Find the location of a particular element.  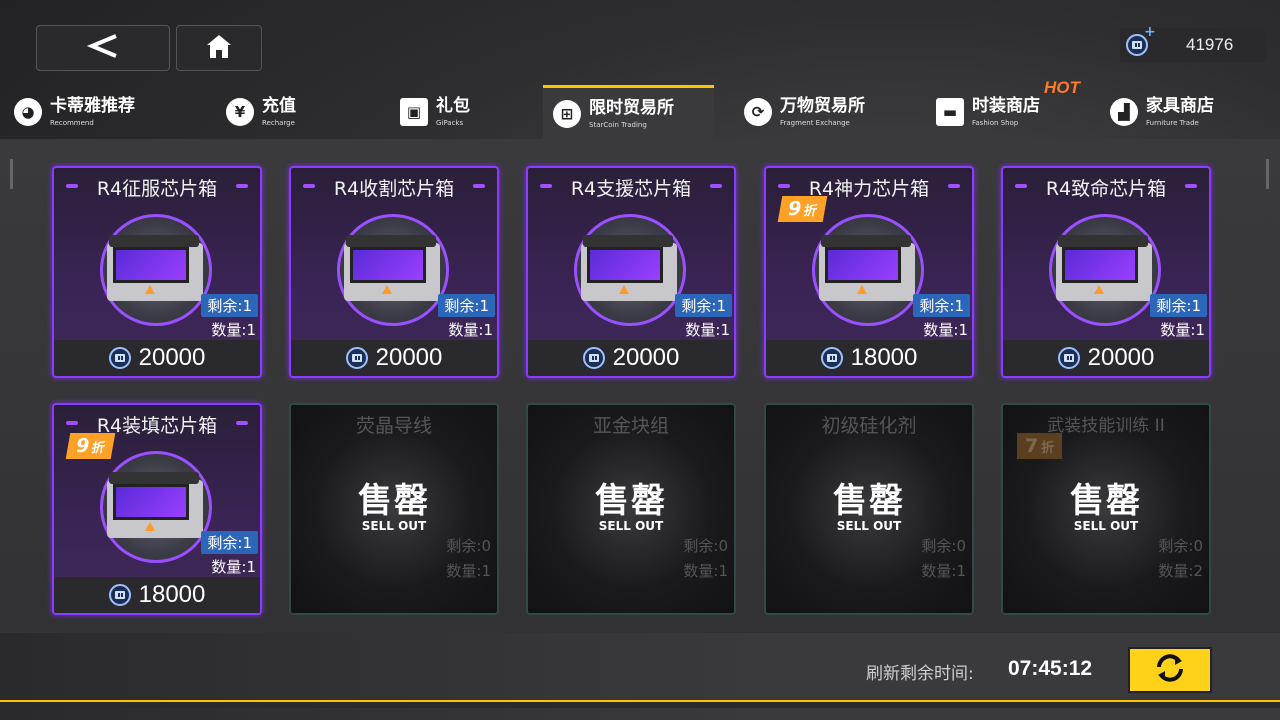

tab-sublabel: GiPacks is located at coordinates (450, 123).